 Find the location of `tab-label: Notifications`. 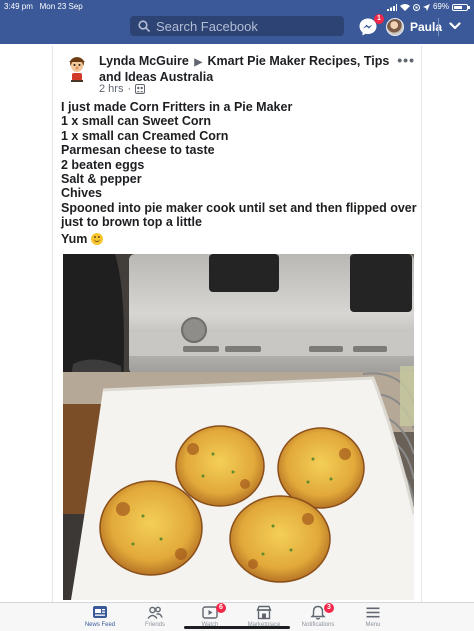

tab-label: Notifications is located at coordinates (318, 625).